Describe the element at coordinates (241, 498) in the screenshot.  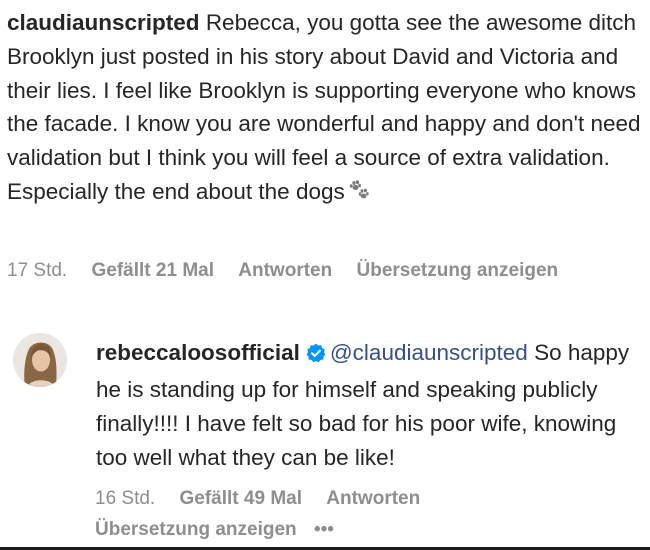
I see `likes-count: Gefällt 49 Mal` at that location.